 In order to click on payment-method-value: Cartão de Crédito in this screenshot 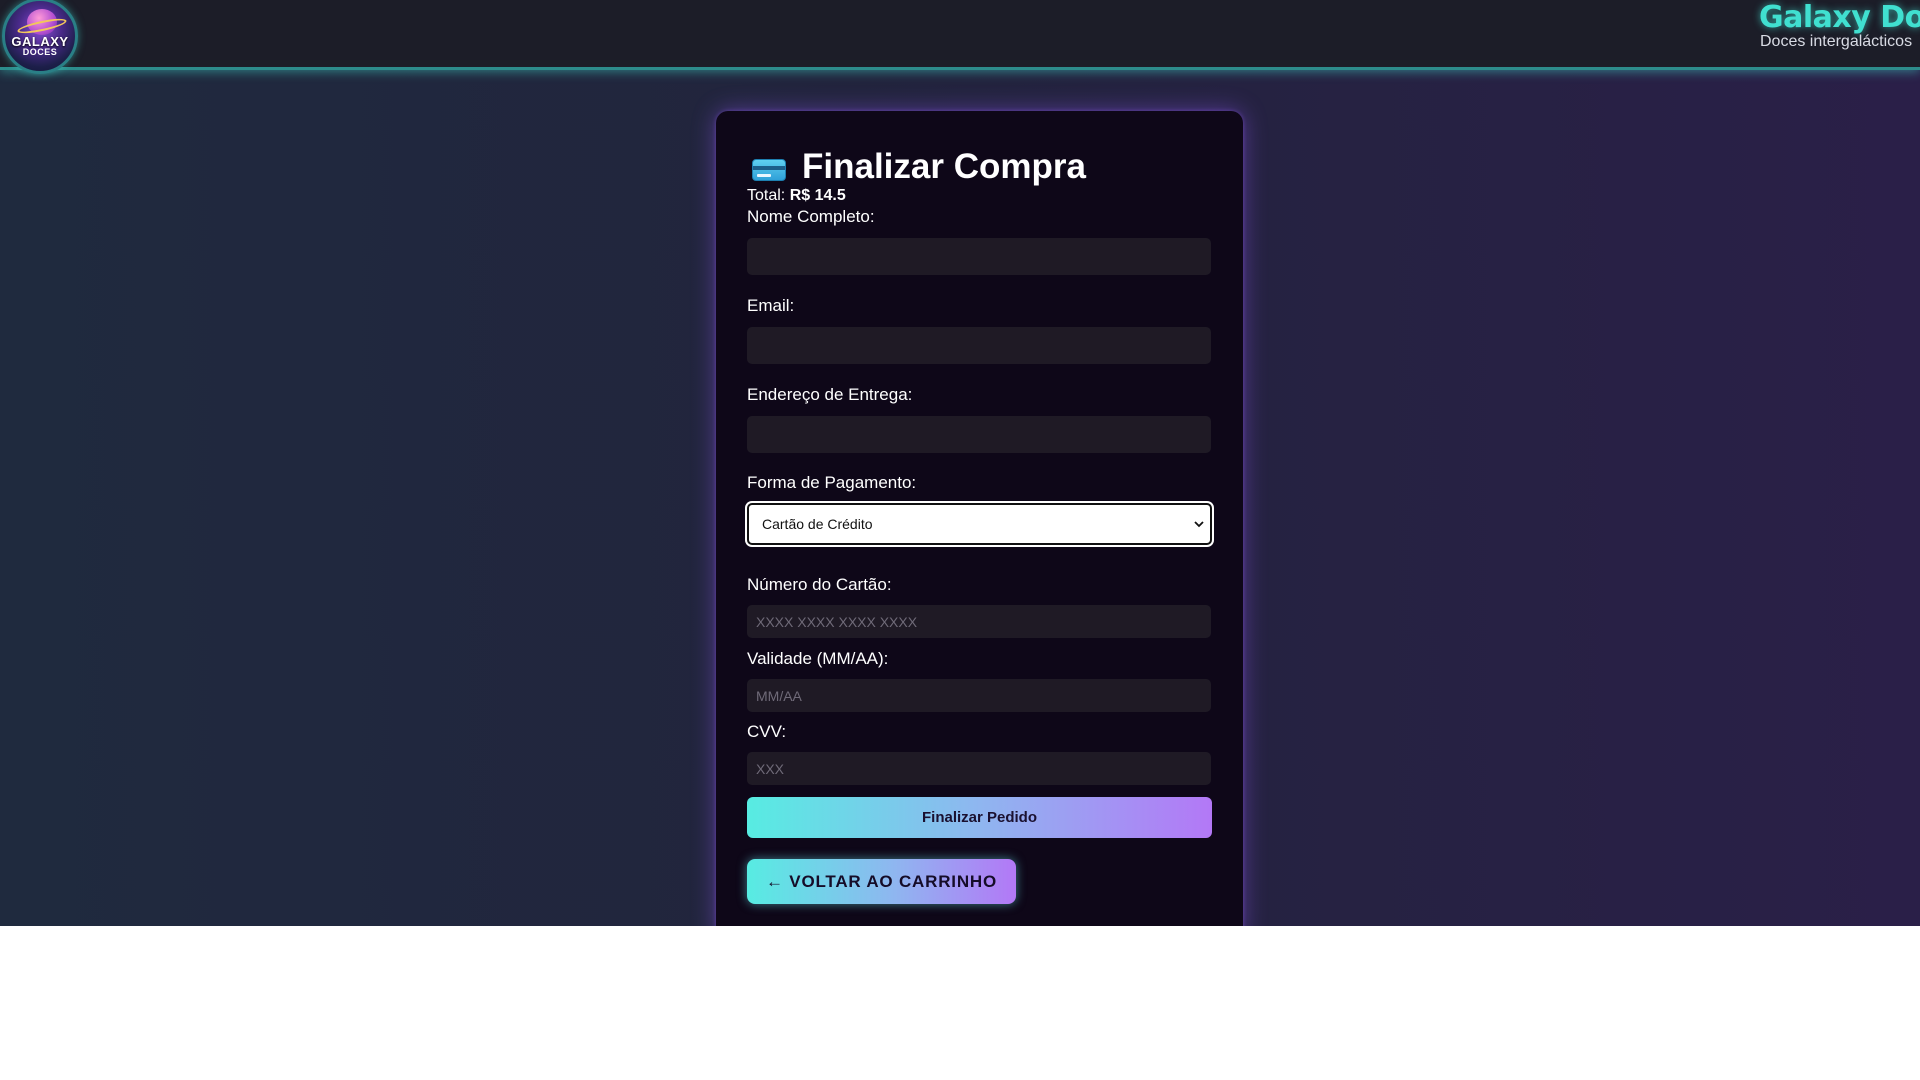, I will do `click(817, 524)`.